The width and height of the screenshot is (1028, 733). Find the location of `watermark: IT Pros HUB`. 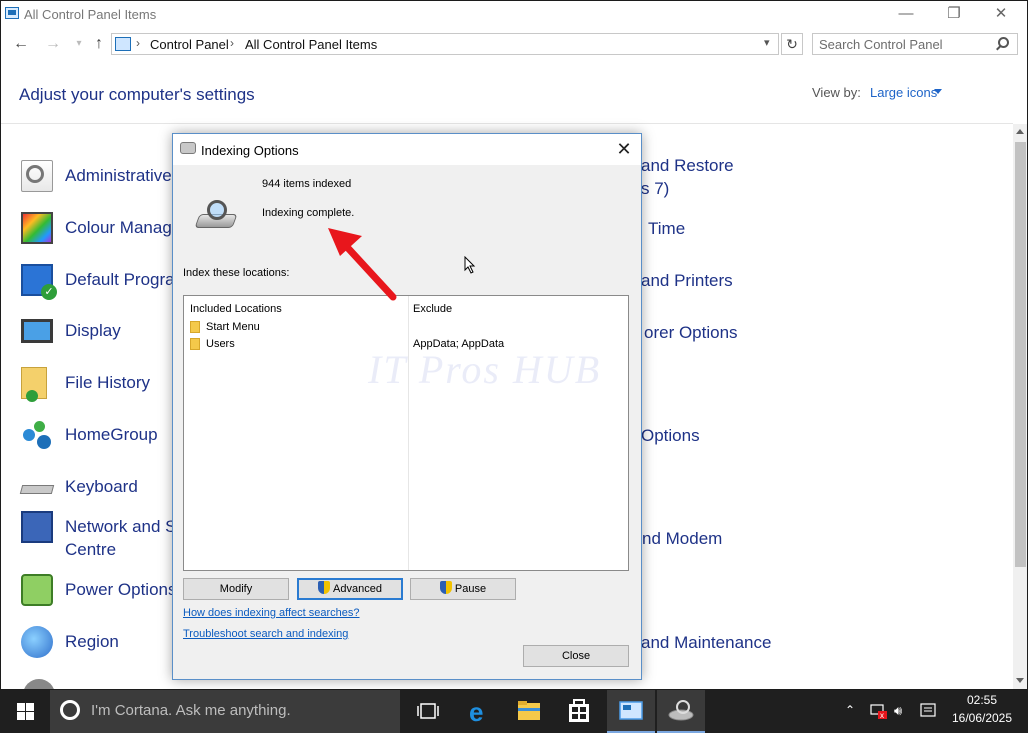

watermark: IT Pros HUB is located at coordinates (485, 369).